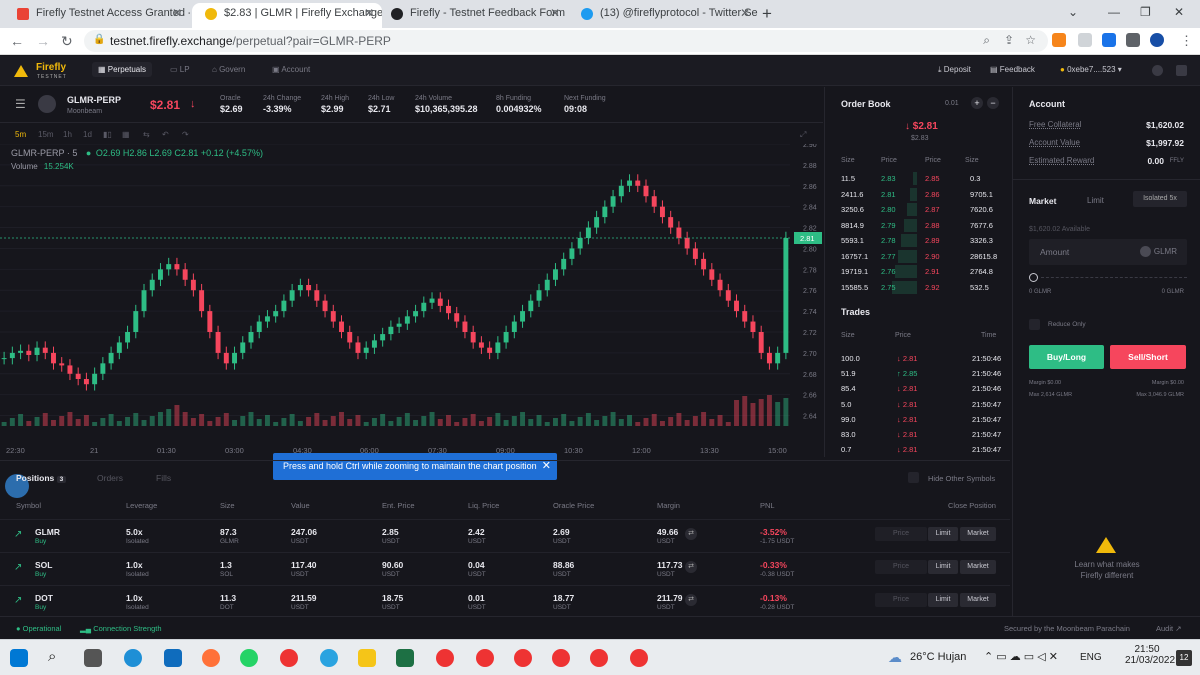  Describe the element at coordinates (133, 658) in the screenshot. I see `edge-icon` at that location.